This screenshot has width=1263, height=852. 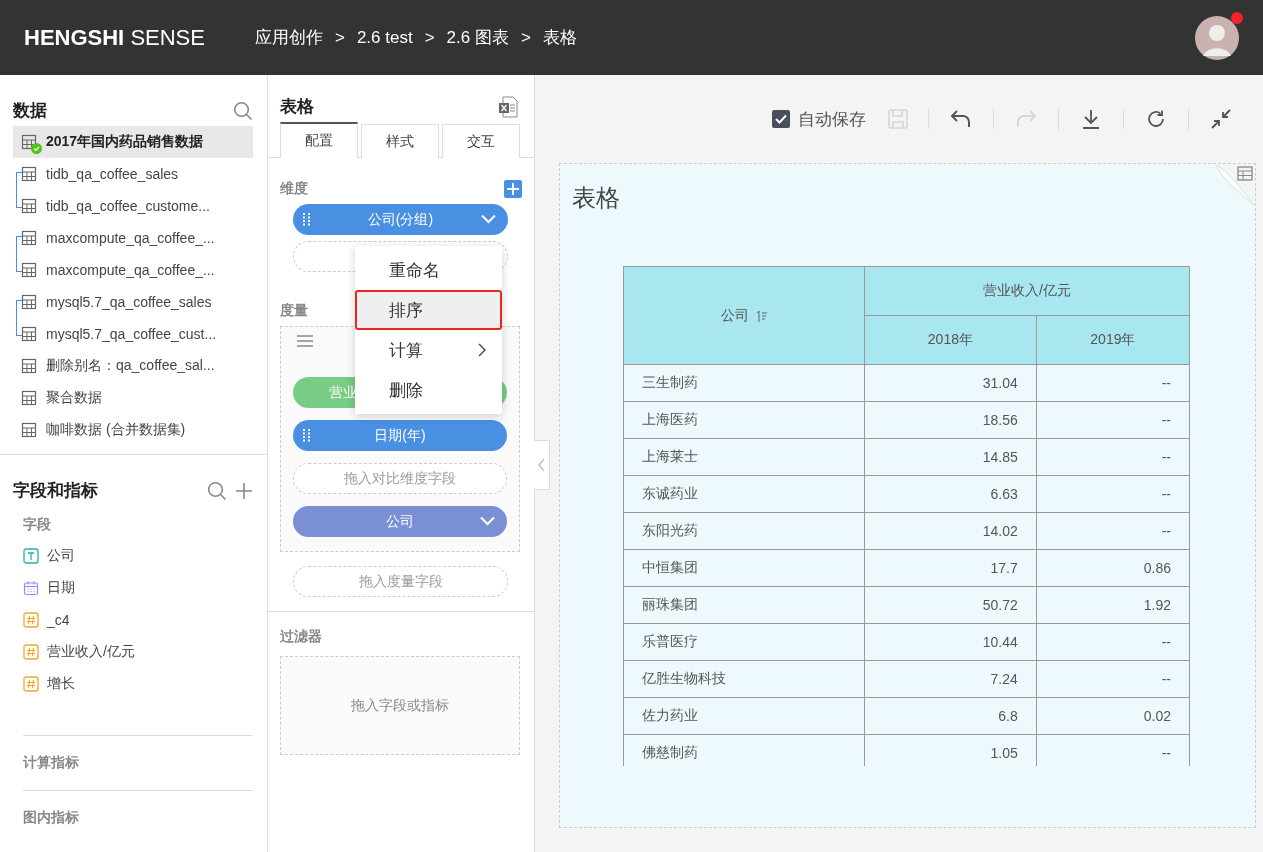 What do you see at coordinates (596, 198) in the screenshot?
I see `chart-title: 表格` at bounding box center [596, 198].